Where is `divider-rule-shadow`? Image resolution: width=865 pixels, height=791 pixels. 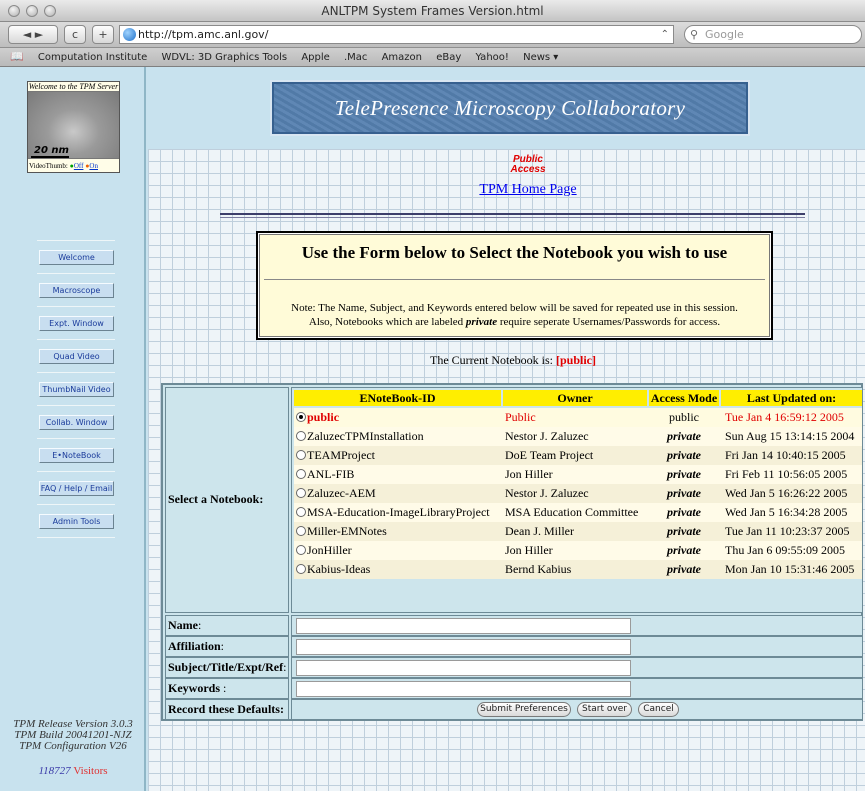 divider-rule-shadow is located at coordinates (512, 217).